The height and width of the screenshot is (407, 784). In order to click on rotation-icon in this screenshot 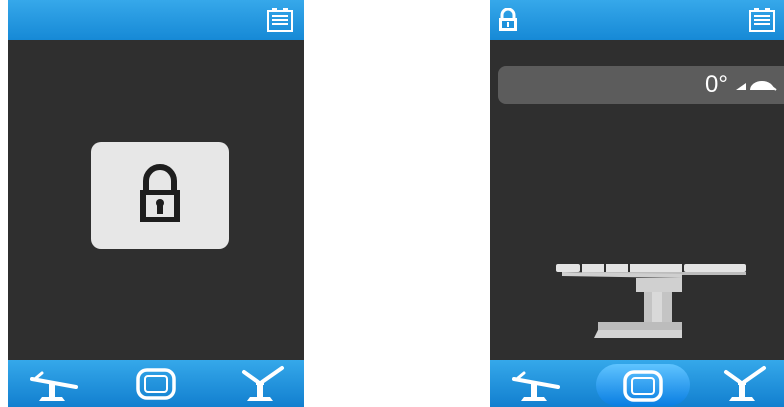, I will do `click(756, 85)`.